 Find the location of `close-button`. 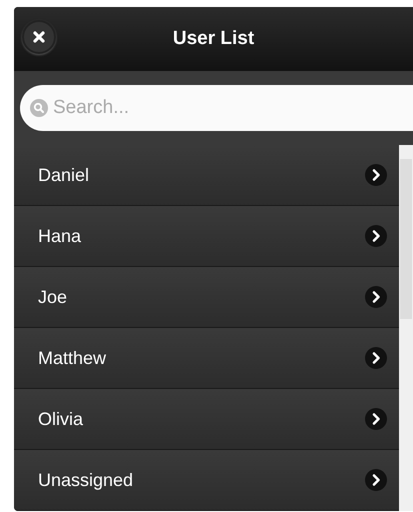

close-button is located at coordinates (39, 37).